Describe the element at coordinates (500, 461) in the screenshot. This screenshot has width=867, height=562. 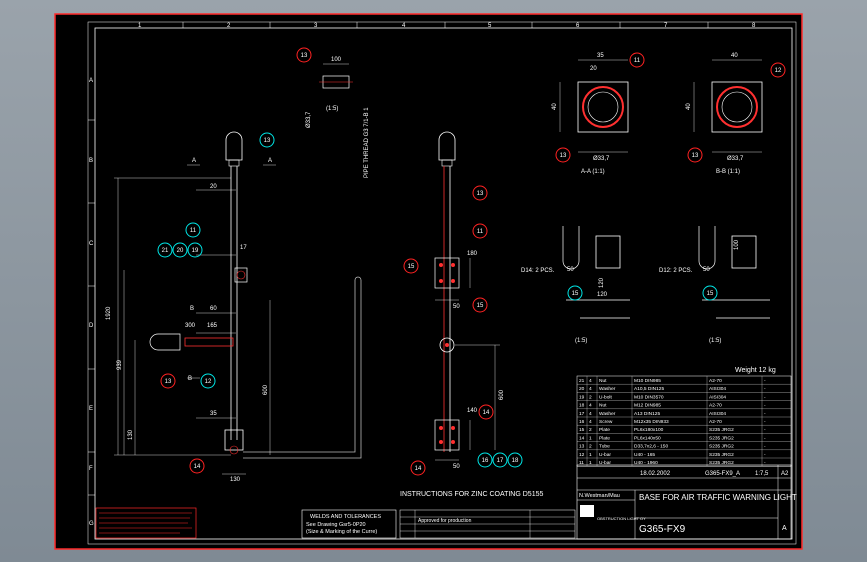
I see `svg-text: 17` at that location.